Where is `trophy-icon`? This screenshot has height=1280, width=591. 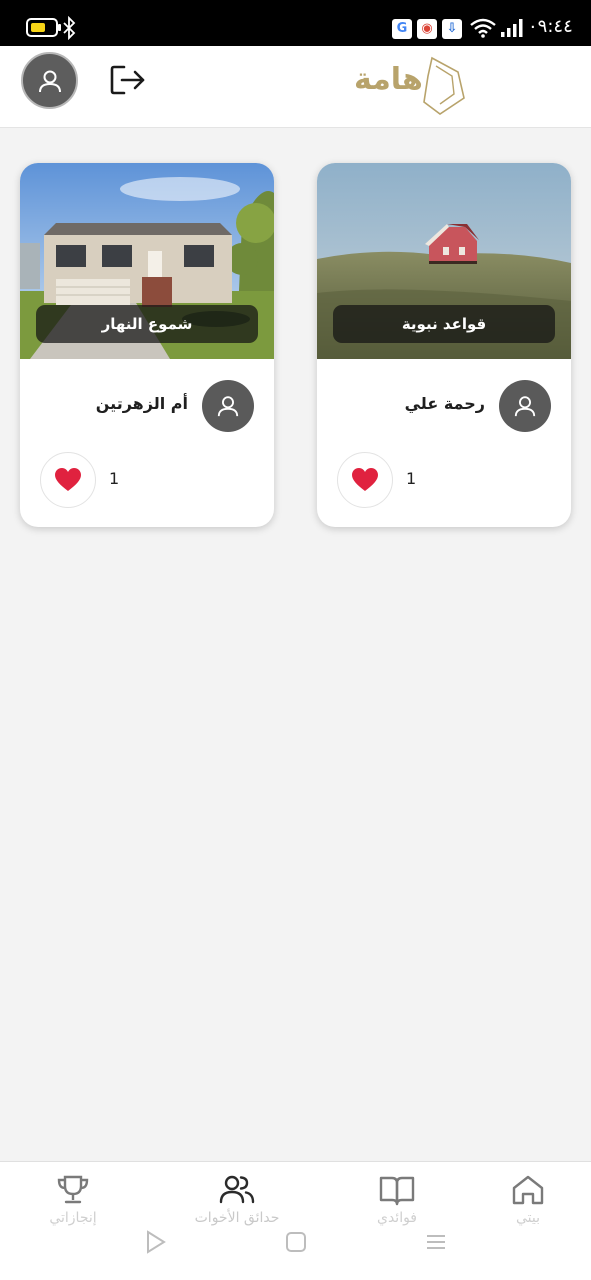
trophy-icon is located at coordinates (73, 1189).